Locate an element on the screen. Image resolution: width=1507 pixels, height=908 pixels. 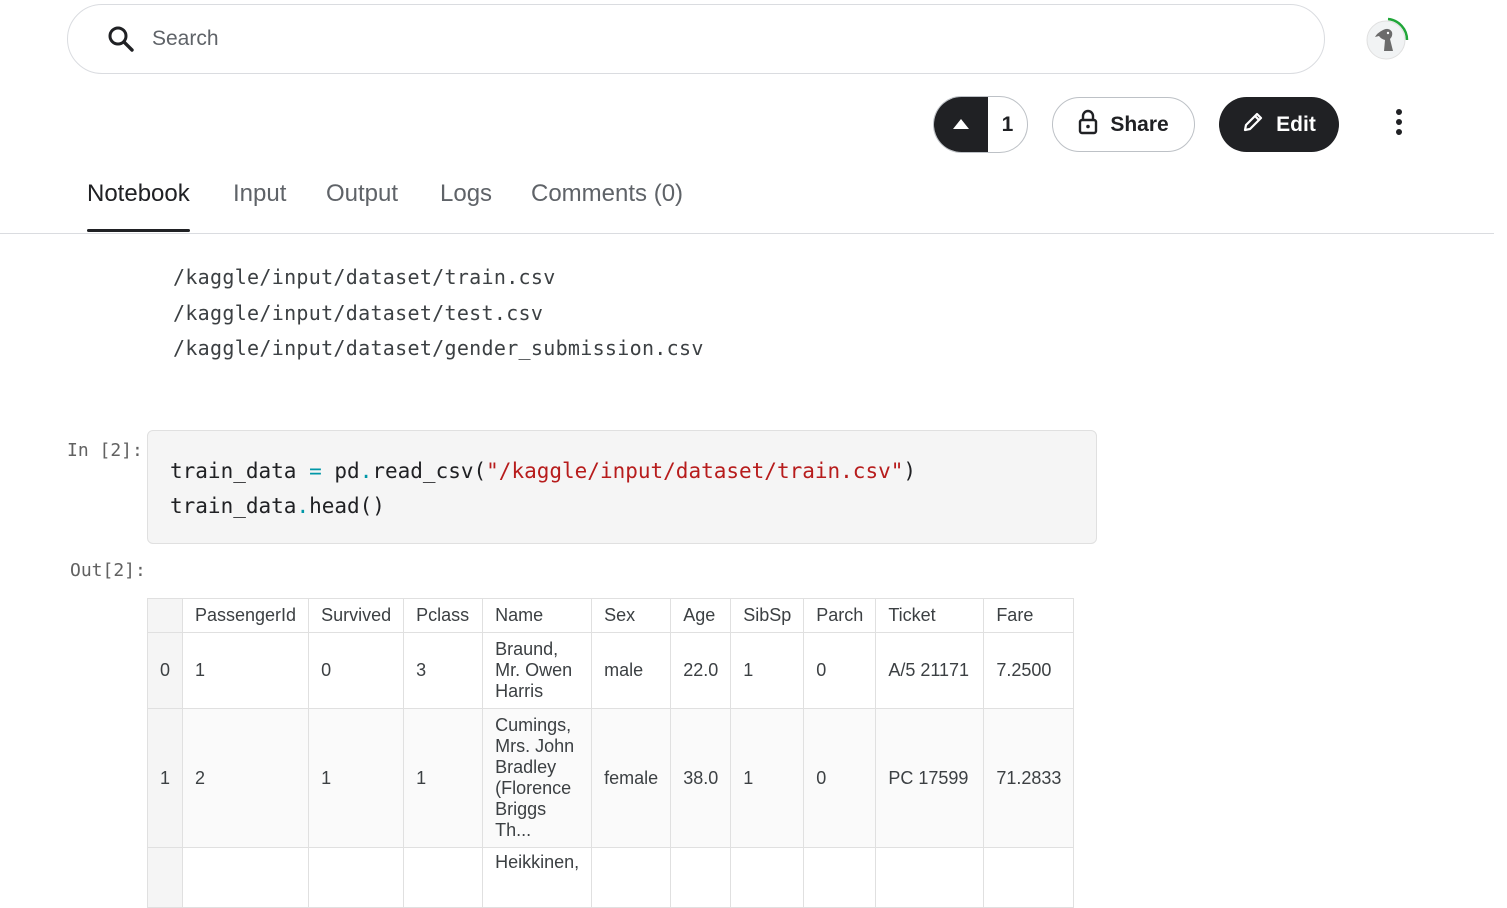
table-cell: 22.0 is located at coordinates (701, 670).